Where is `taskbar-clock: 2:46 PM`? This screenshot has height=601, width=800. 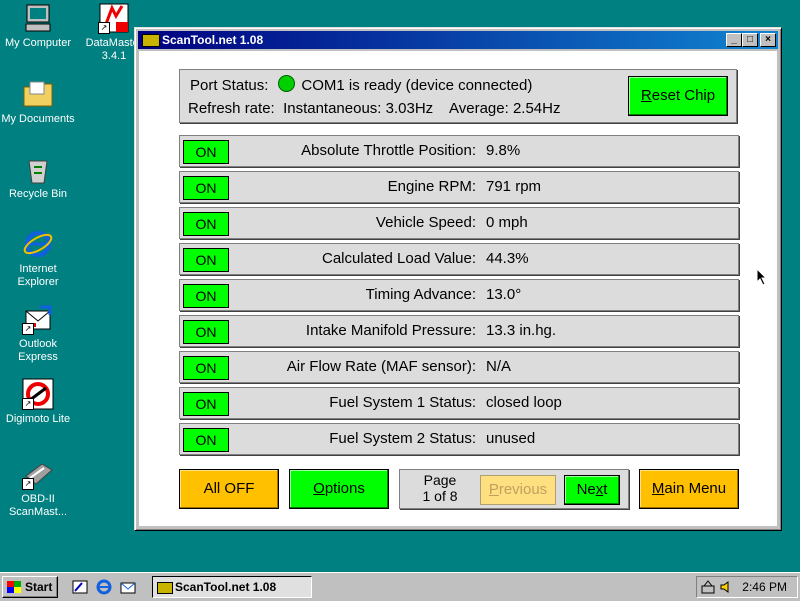
taskbar-clock: 2:46 PM is located at coordinates (764, 587).